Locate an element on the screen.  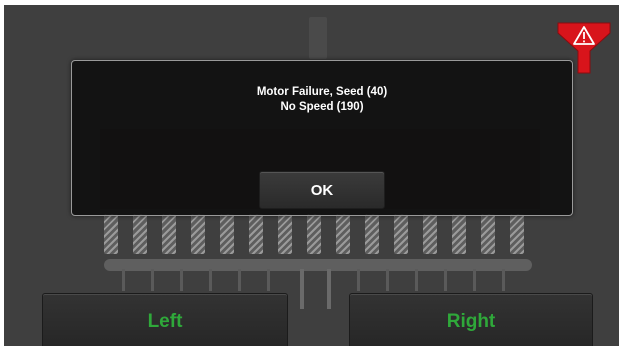
machine-hopper-post is located at coordinates (318, 38).